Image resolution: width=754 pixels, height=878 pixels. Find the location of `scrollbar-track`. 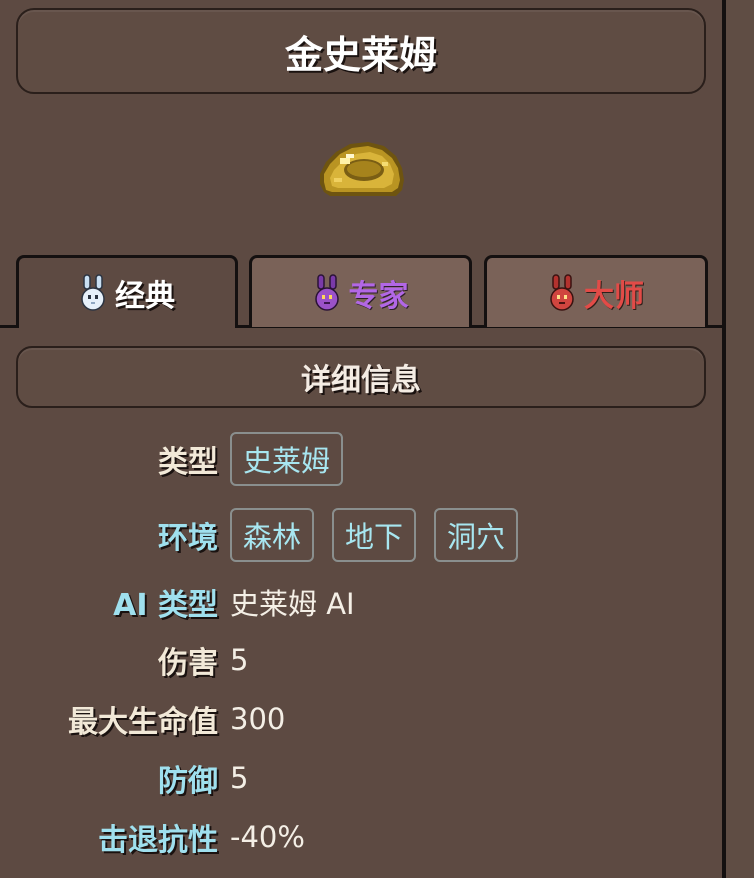

scrollbar-track is located at coordinates (740, 439).